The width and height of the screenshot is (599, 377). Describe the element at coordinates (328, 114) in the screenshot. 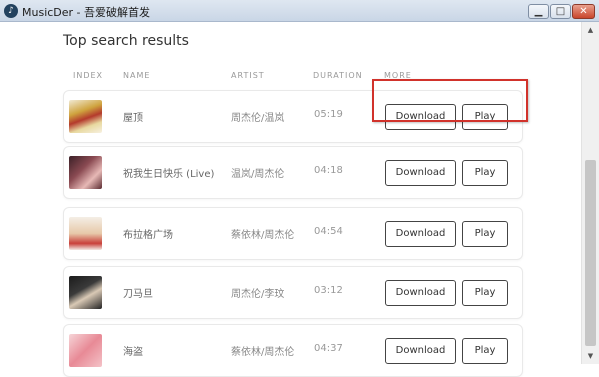

I see `song-duration: 05:19` at that location.